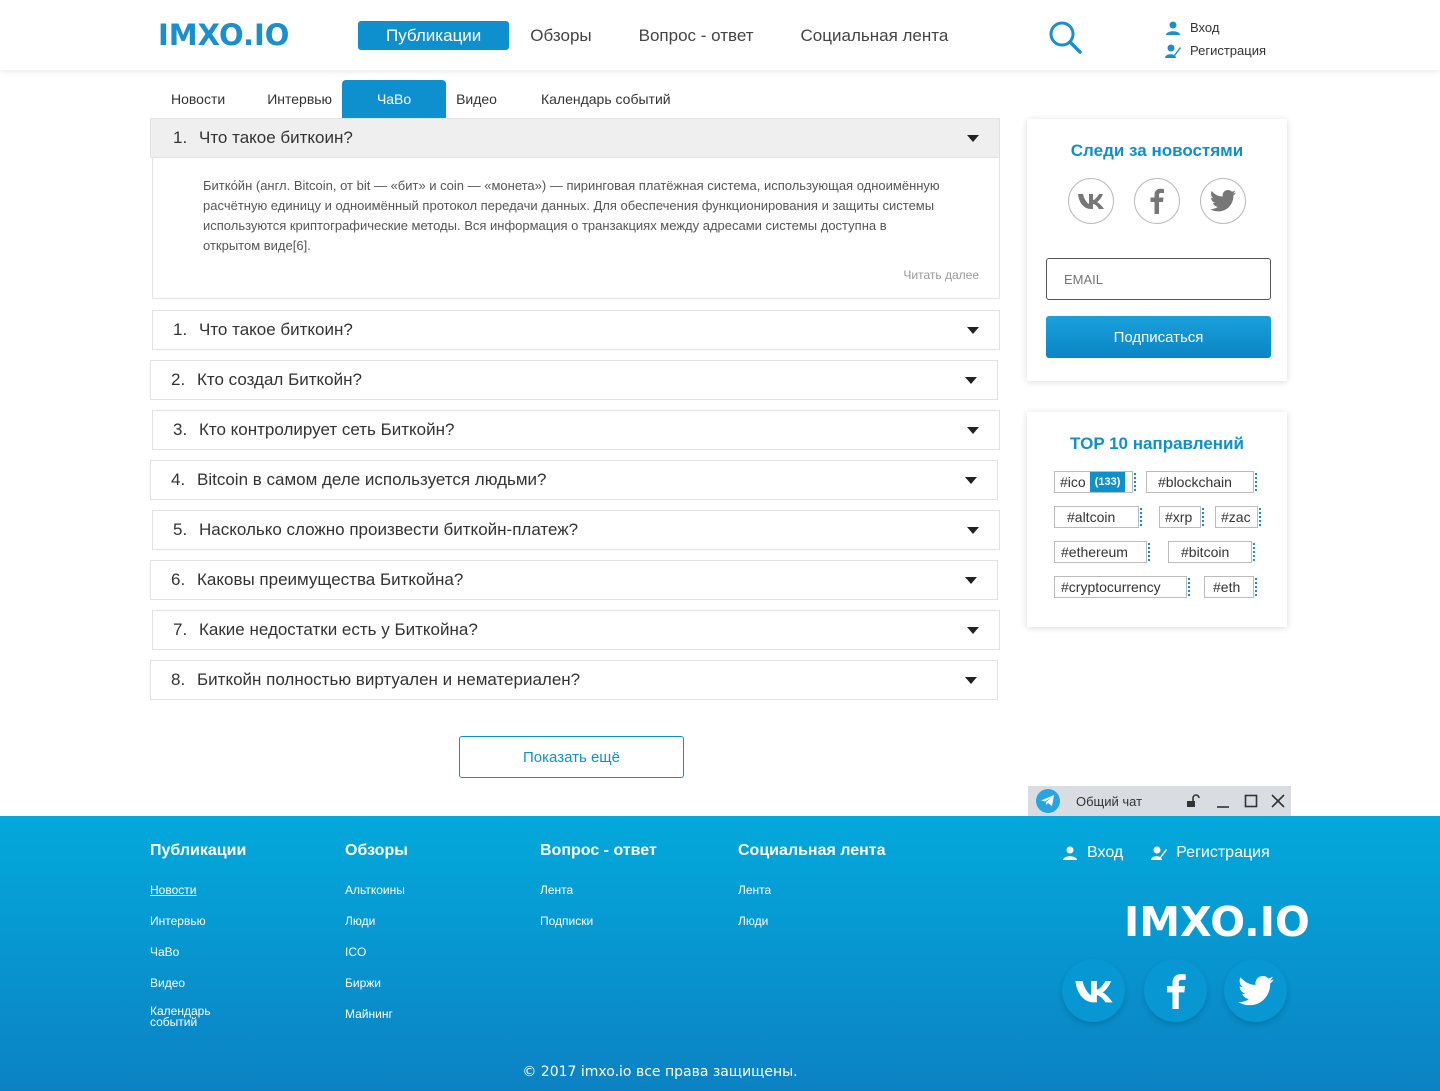 The width and height of the screenshot is (1440, 1091). What do you see at coordinates (330, 579) in the screenshot?
I see `faq-question: Каковы преимущества Биткойна?` at bounding box center [330, 579].